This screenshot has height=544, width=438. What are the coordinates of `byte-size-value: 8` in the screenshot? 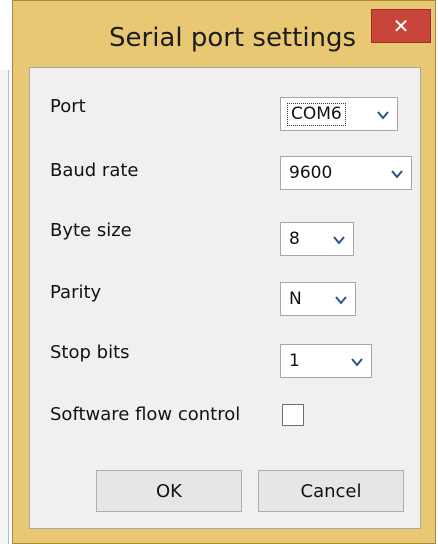 It's located at (294, 239).